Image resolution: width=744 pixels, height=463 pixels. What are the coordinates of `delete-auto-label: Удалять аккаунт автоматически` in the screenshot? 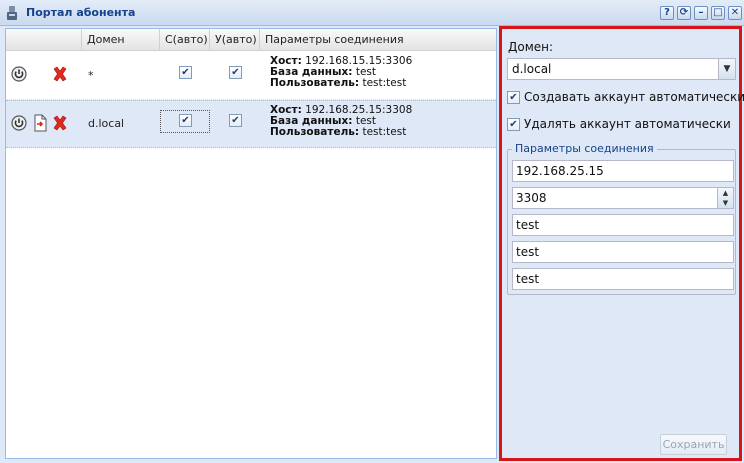 It's located at (627, 124).